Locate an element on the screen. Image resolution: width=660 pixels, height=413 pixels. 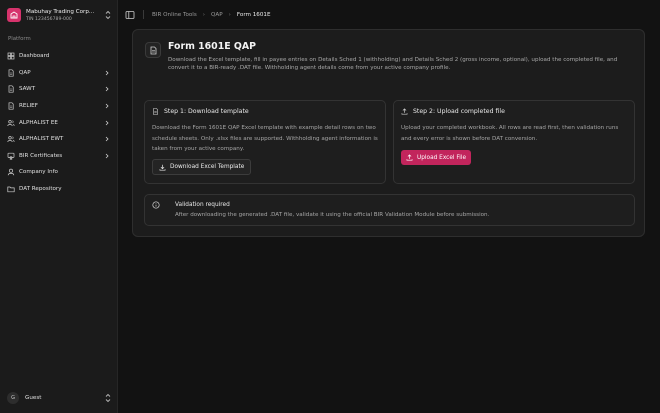
user-icon is located at coordinates (11, 172).